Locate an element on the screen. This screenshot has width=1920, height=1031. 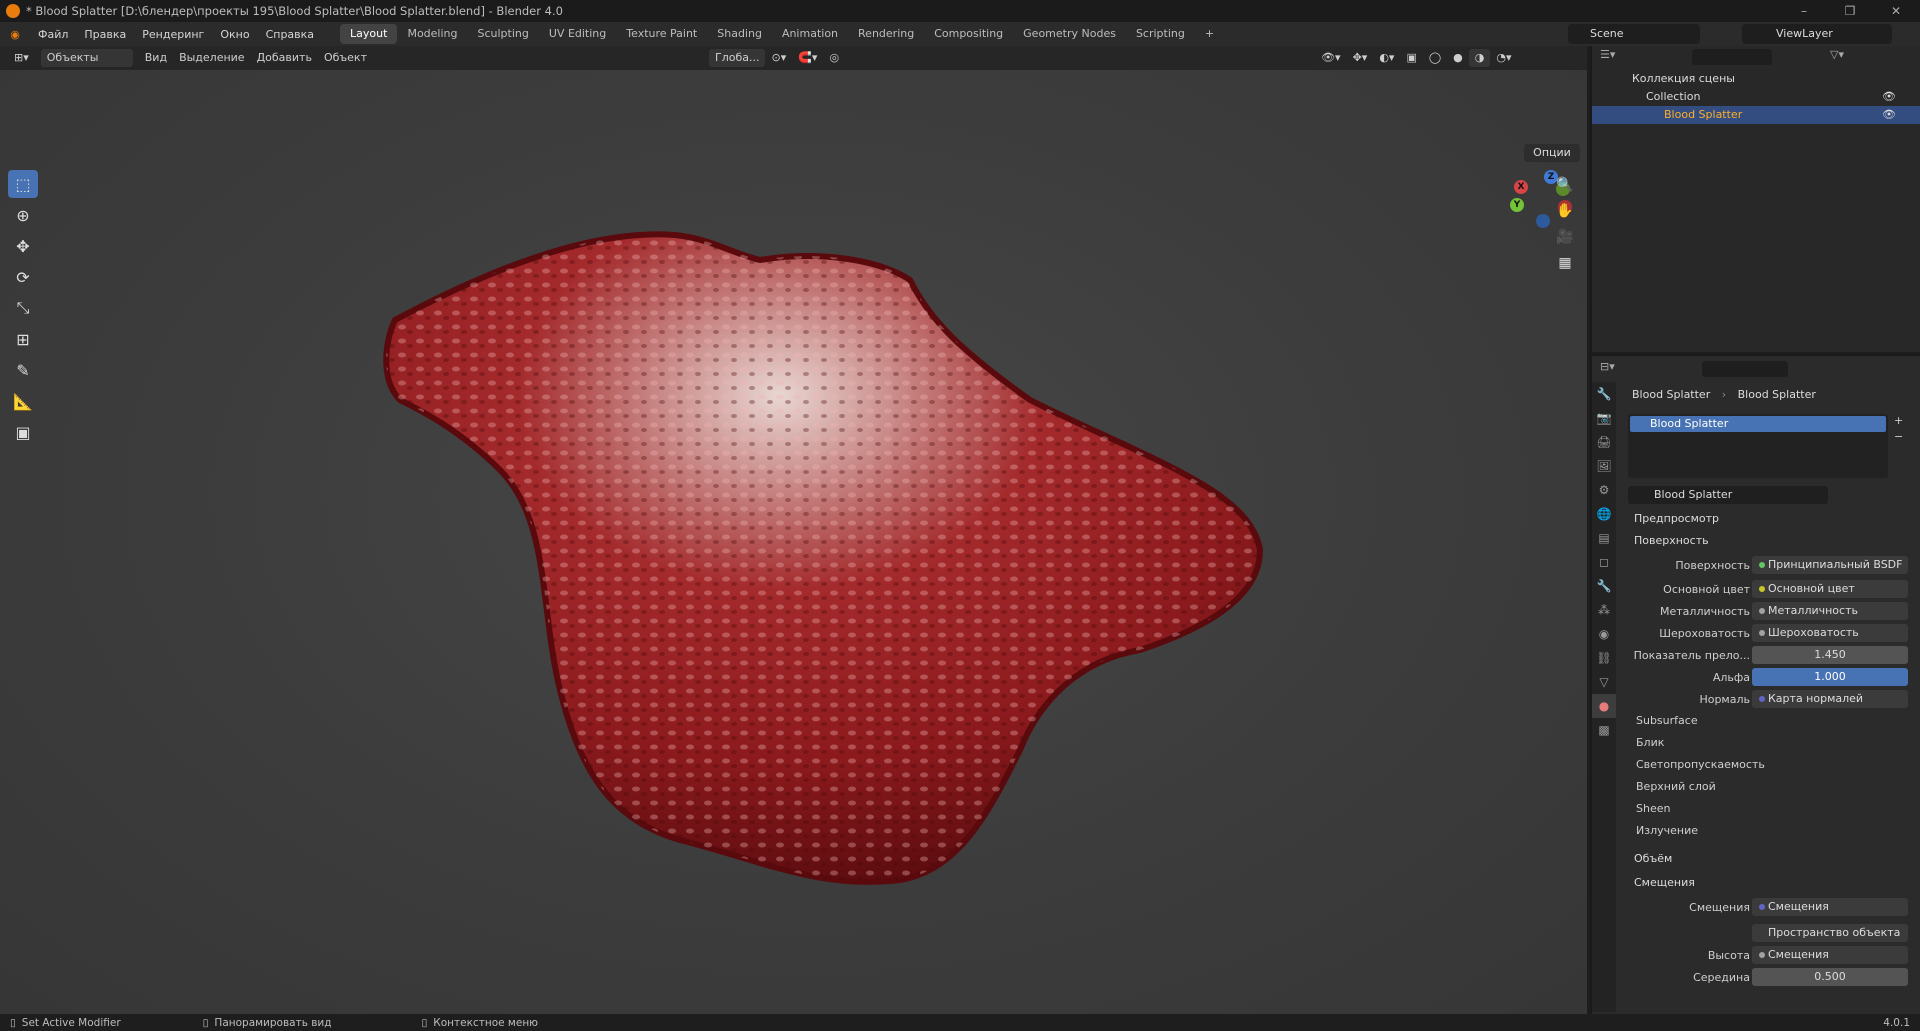
base-color-field: Основной цвет is located at coordinates (1830, 589).